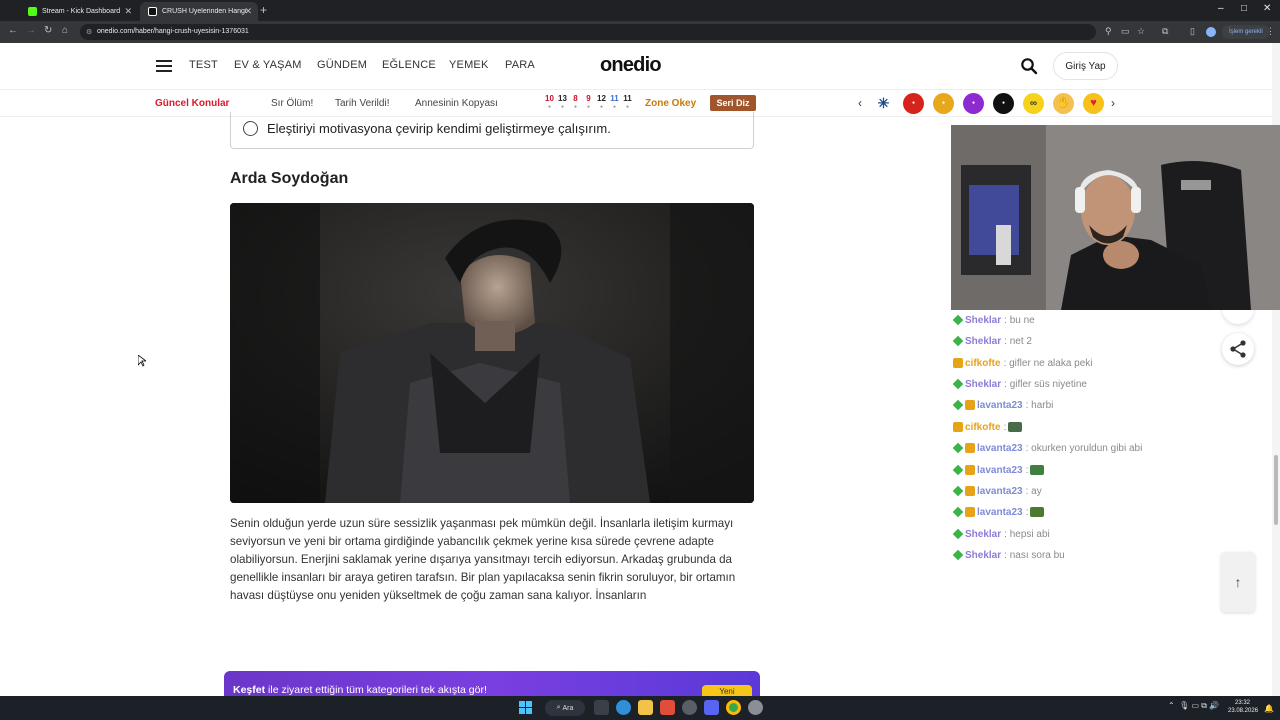 This screenshot has width=1280, height=720. What do you see at coordinates (1125, 31) in the screenshot?
I see `cast-icon: ▭` at bounding box center [1125, 31].